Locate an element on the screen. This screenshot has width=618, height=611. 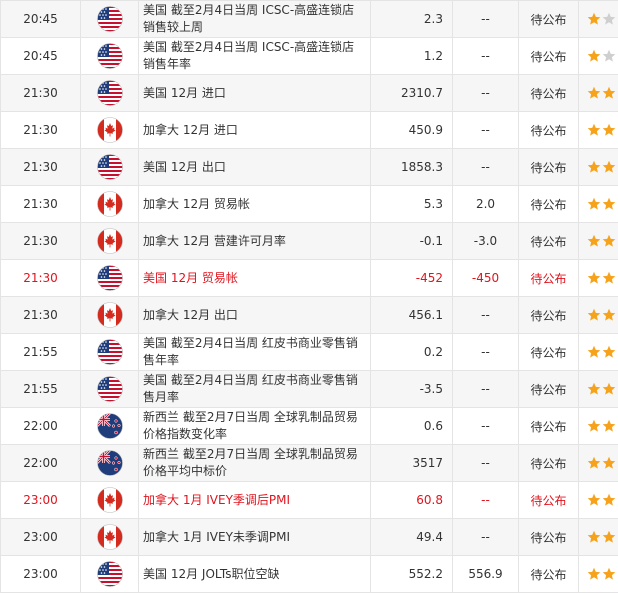
table-row: 21:30 加拿大 12月 贸易帐 5.3 2.0 待公布 is located at coordinates (309, 204).